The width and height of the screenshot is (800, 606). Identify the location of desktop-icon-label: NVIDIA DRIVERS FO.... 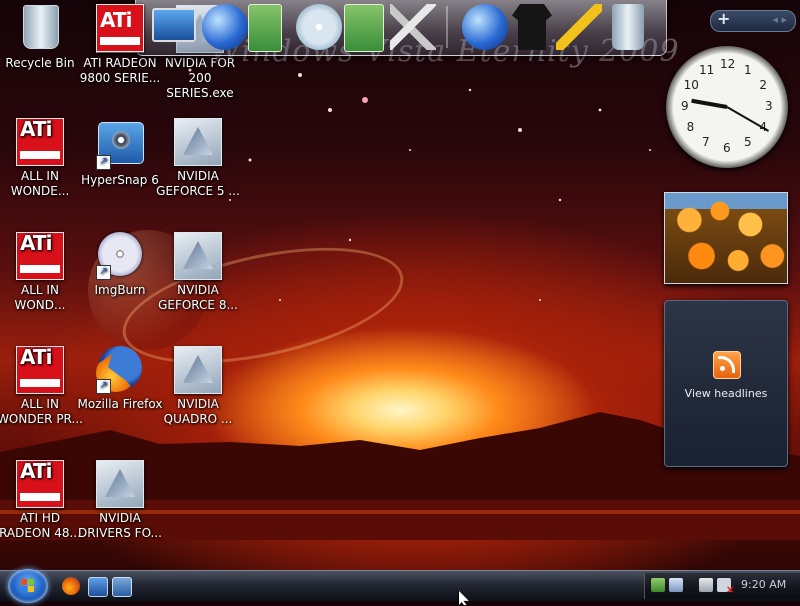
(120, 525).